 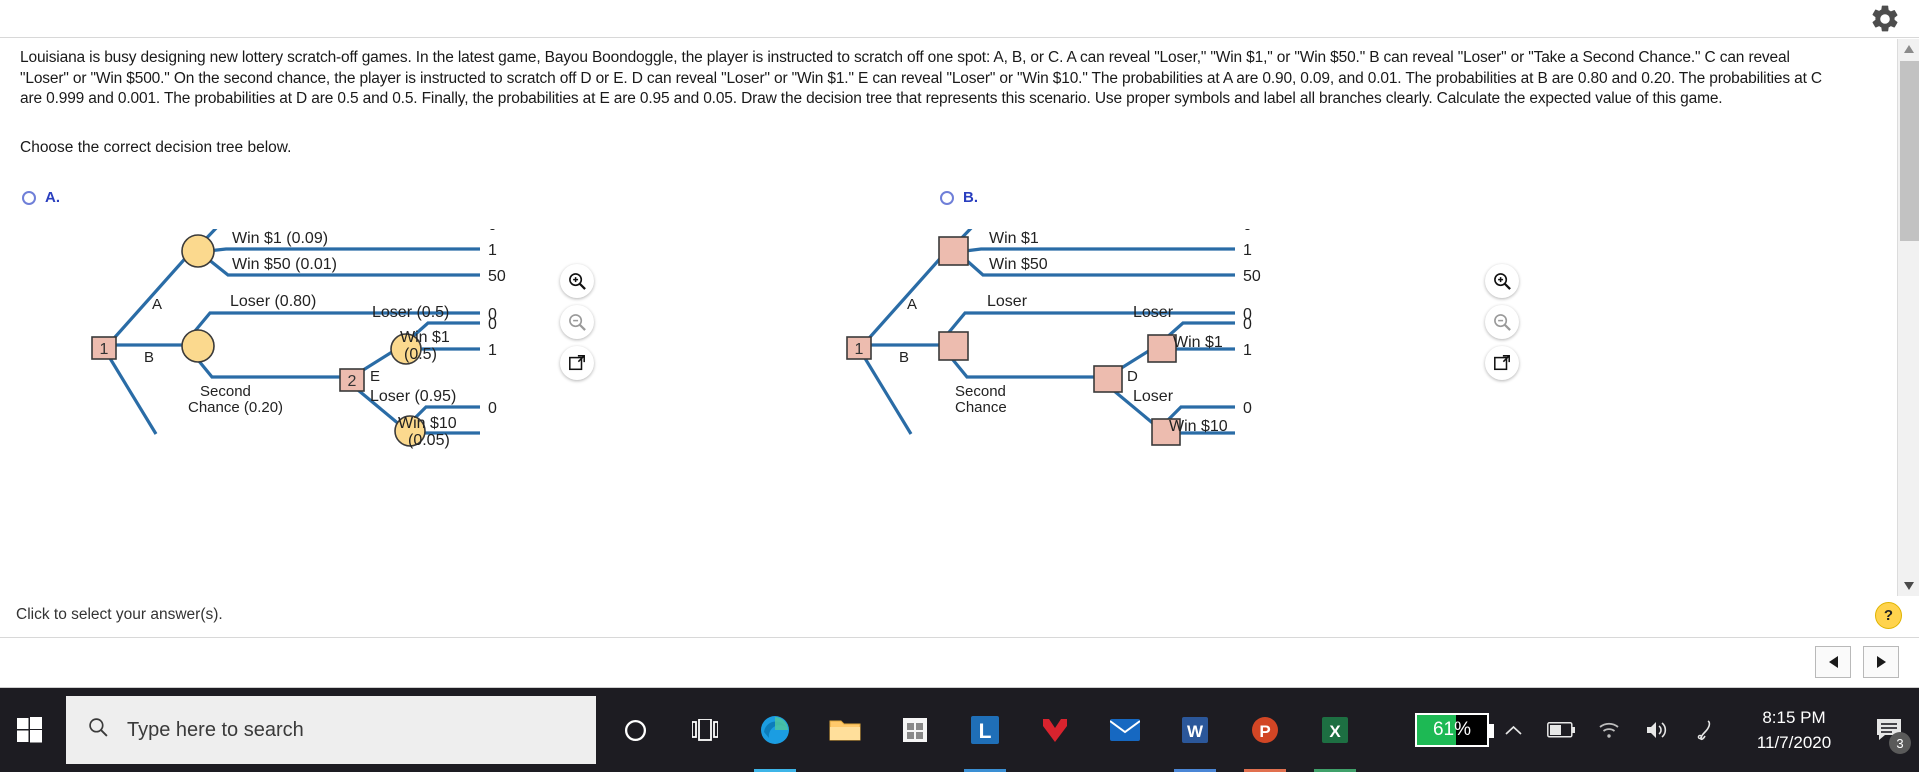 I want to click on powerpoint-icon: P, so click(x=1265, y=730).